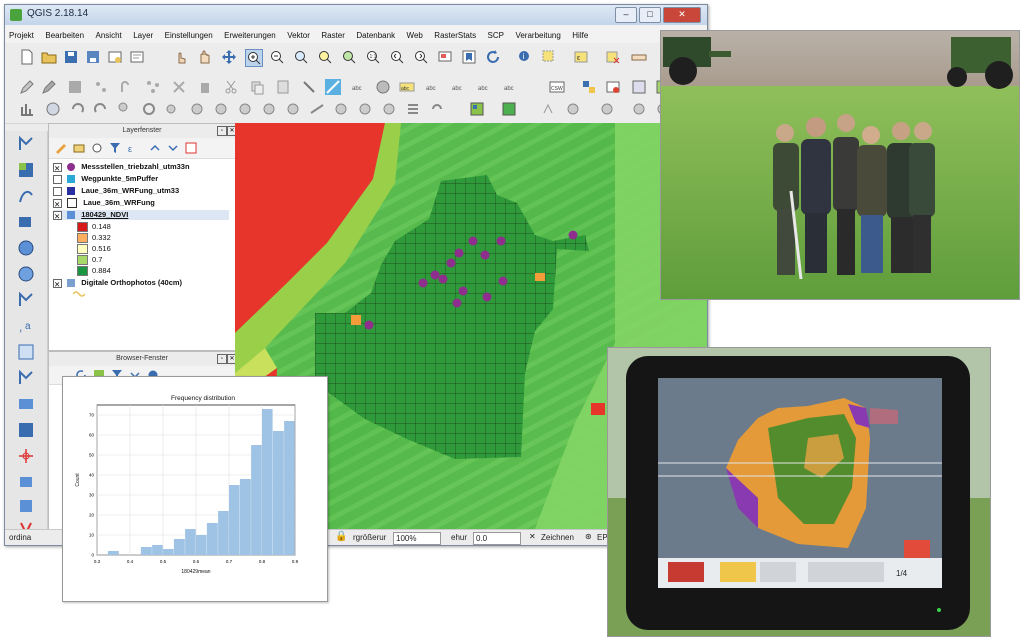 This screenshot has height=639, width=1024. I want to click on layer-item-wegpunkte: Wegpunkte_5mPuffer, so click(105, 179).